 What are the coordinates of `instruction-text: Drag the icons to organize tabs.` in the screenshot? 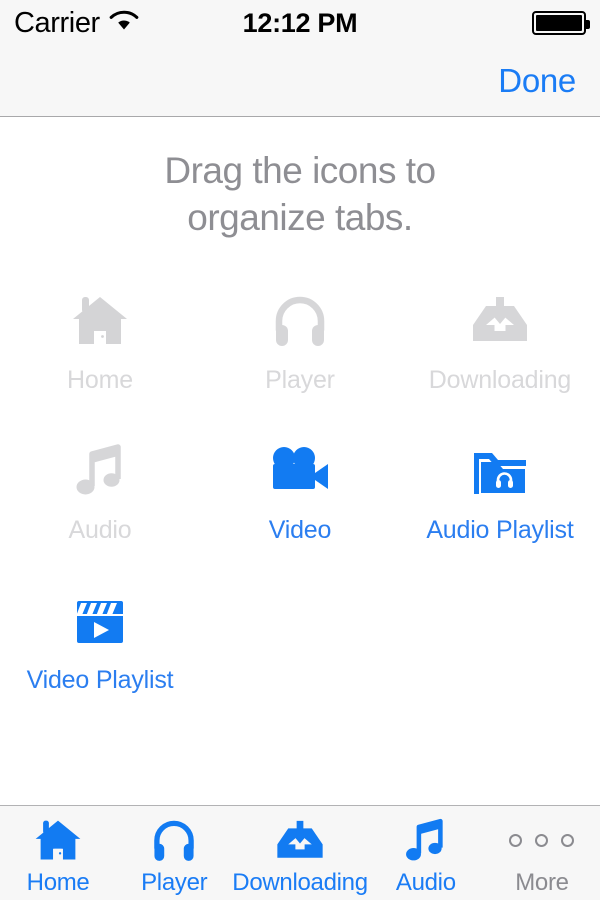 It's located at (300, 194).